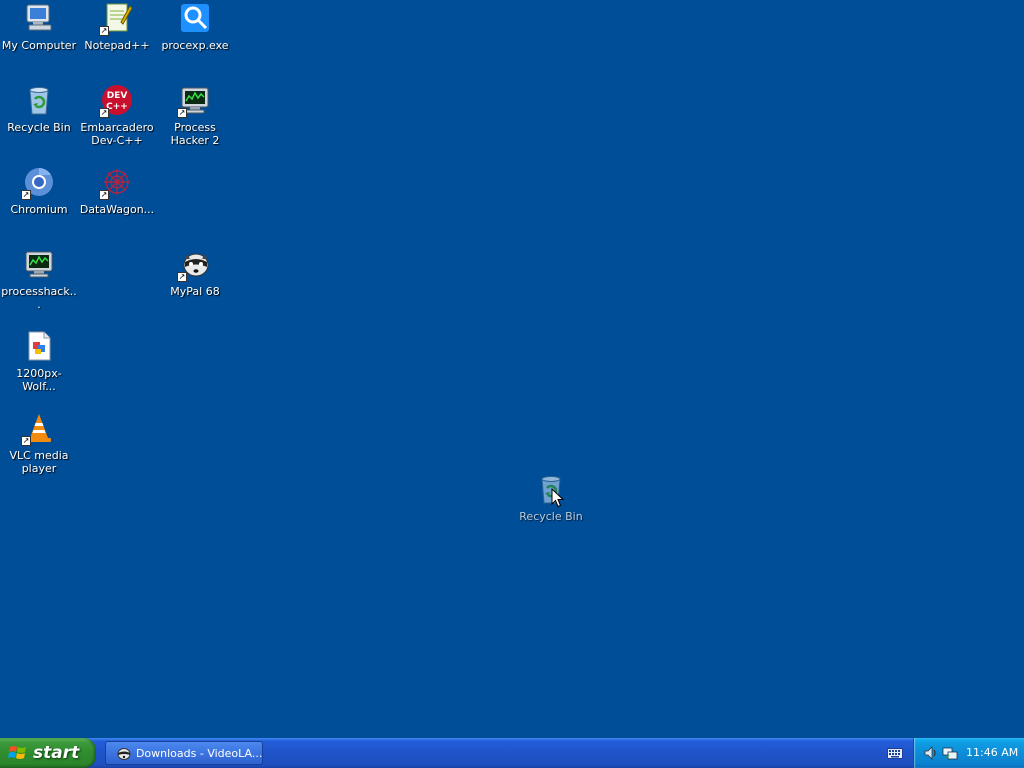 The height and width of the screenshot is (768, 1024). I want to click on icon-label: My Computer, so click(39, 45).